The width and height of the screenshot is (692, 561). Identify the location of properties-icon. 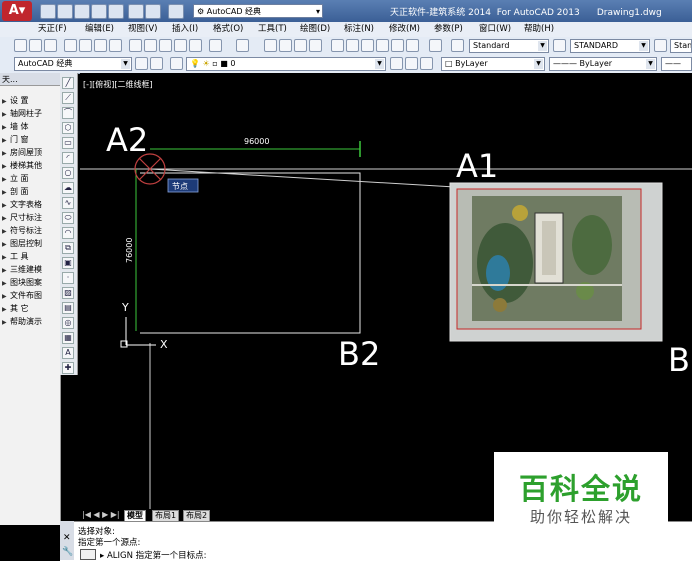
(337, 45).